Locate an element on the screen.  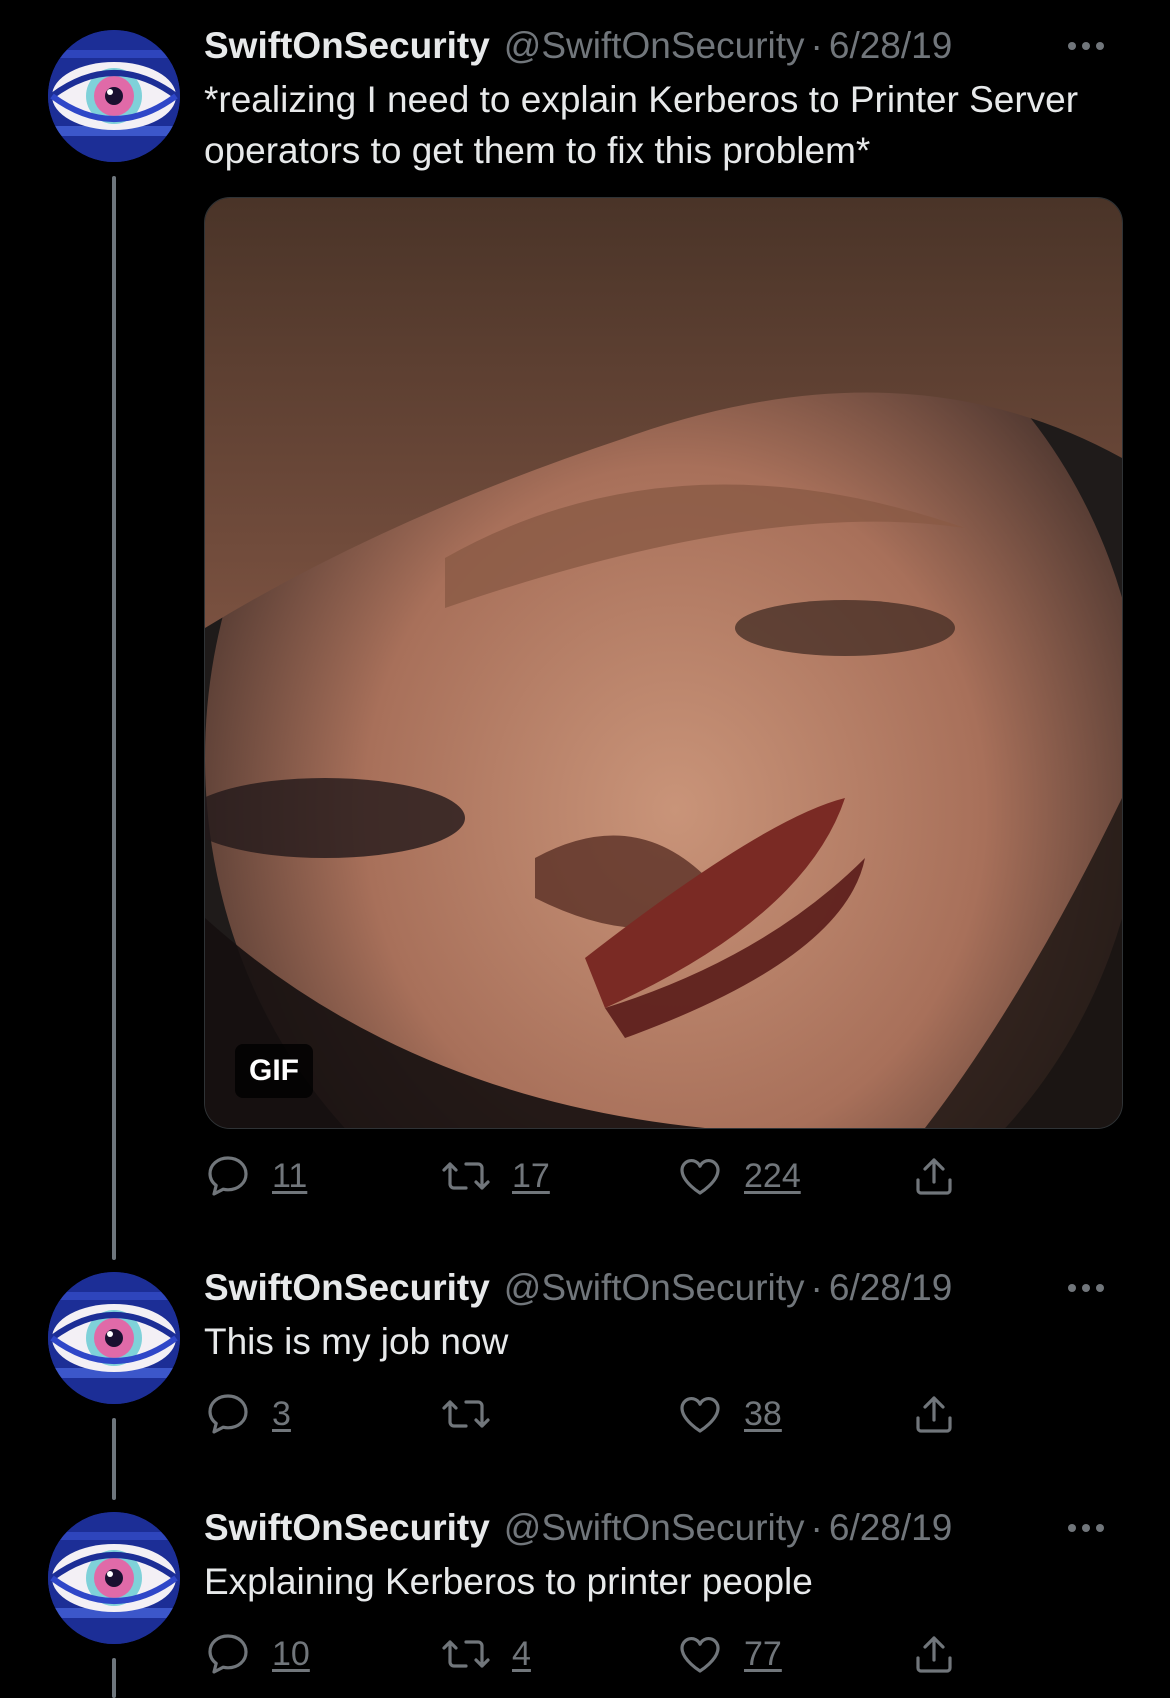
tweet-text: This is my job now is located at coordinates (356, 1341).